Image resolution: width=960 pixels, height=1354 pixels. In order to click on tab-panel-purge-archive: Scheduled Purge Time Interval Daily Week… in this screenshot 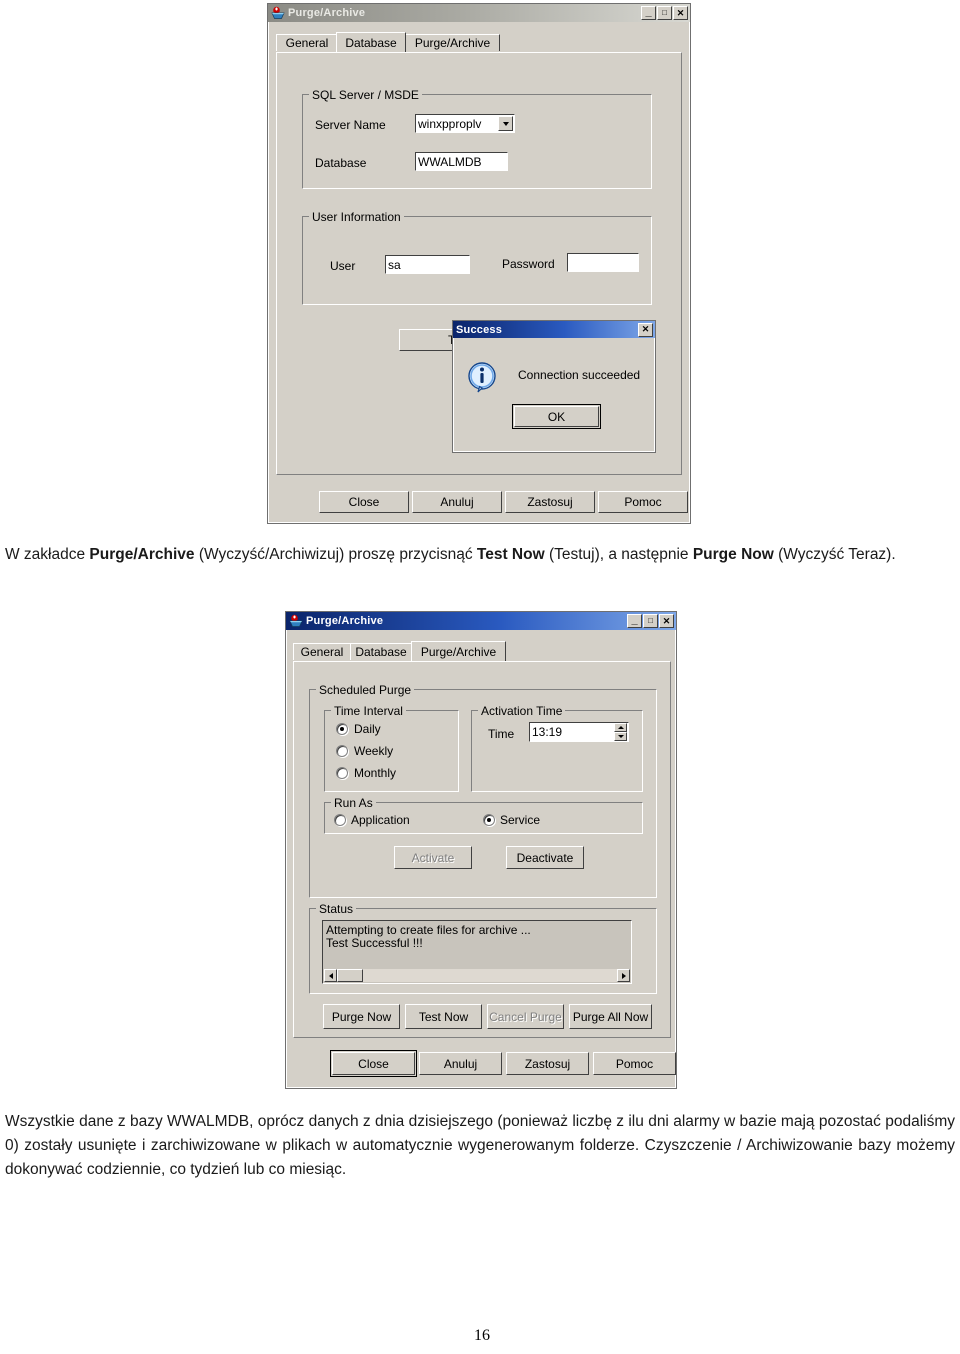, I will do `click(482, 849)`.